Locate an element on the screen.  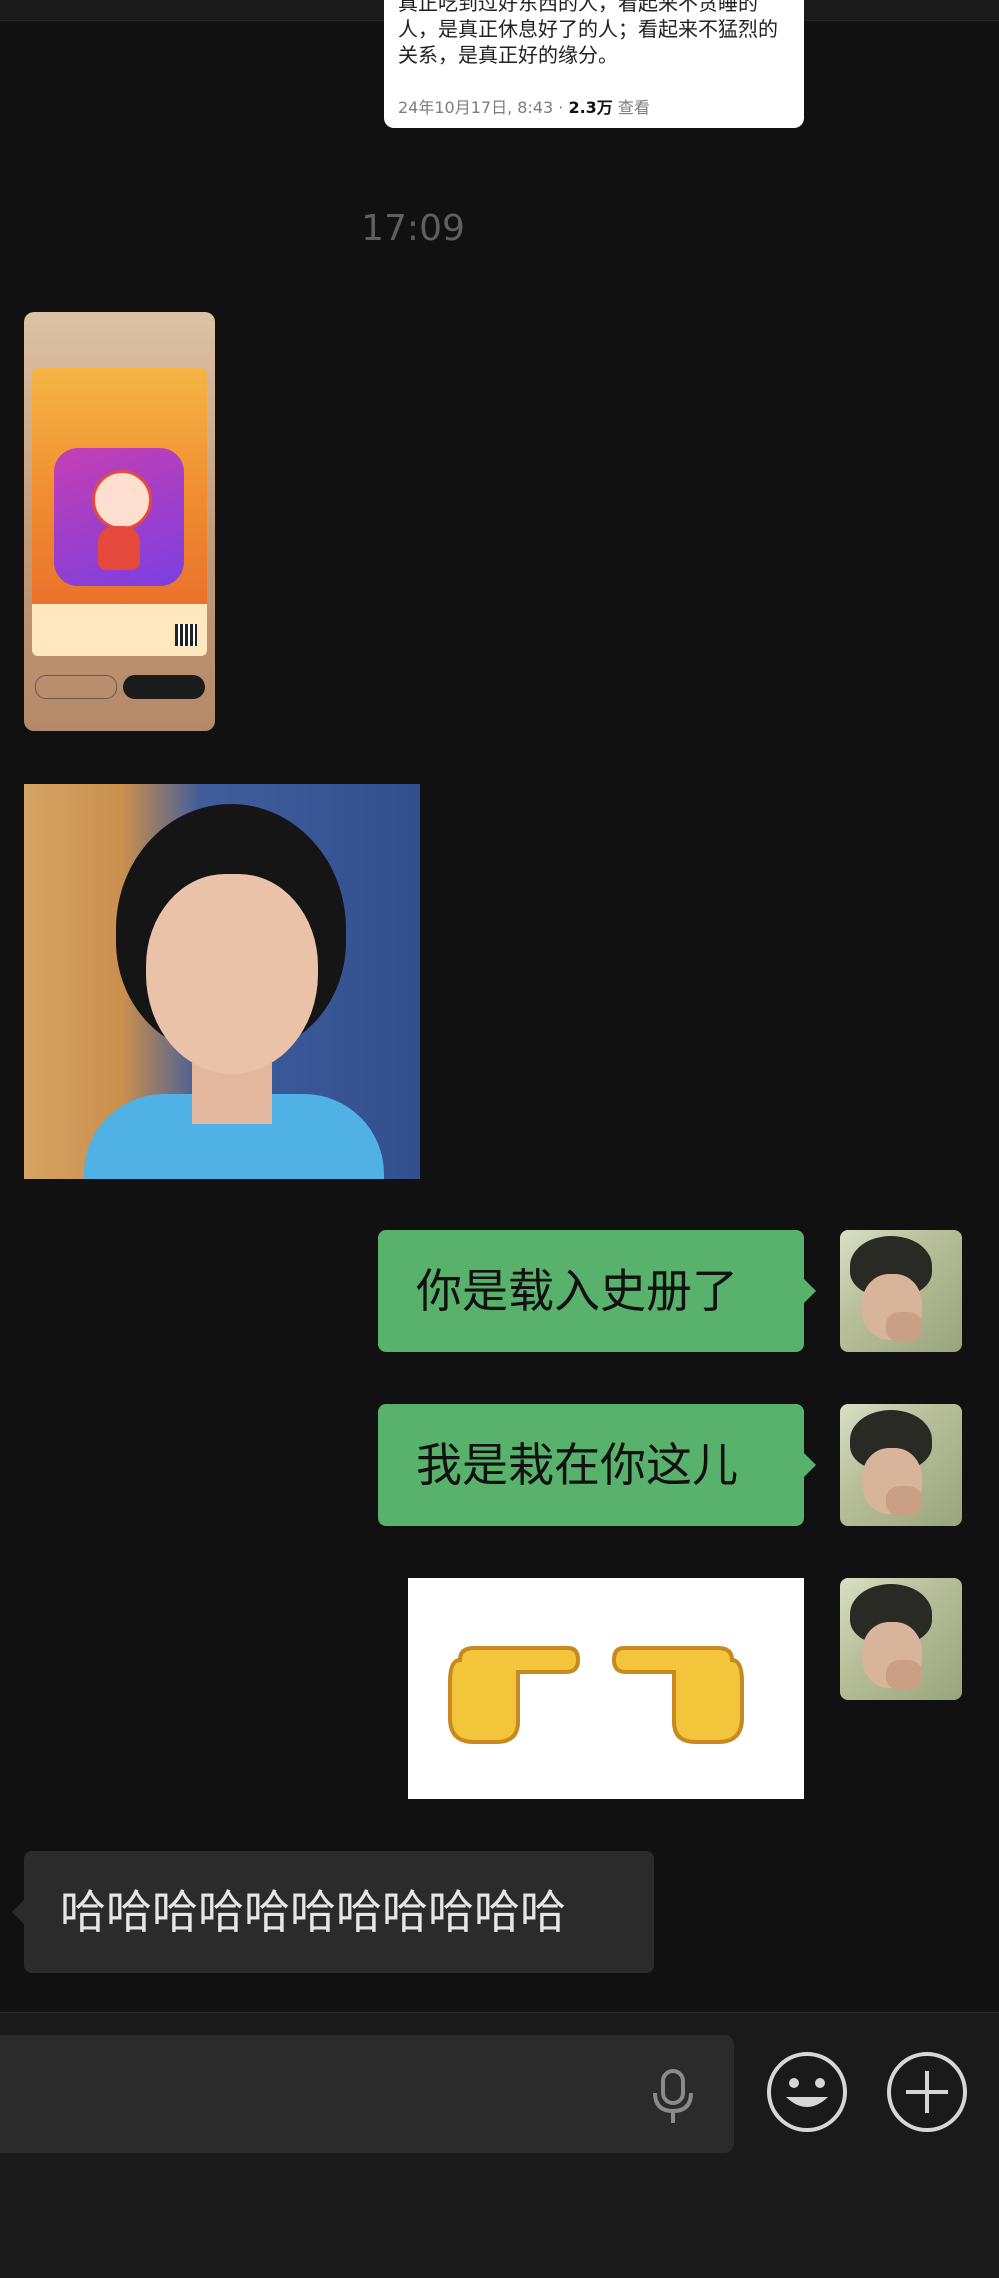
sticker-message is located at coordinates (606, 1688).